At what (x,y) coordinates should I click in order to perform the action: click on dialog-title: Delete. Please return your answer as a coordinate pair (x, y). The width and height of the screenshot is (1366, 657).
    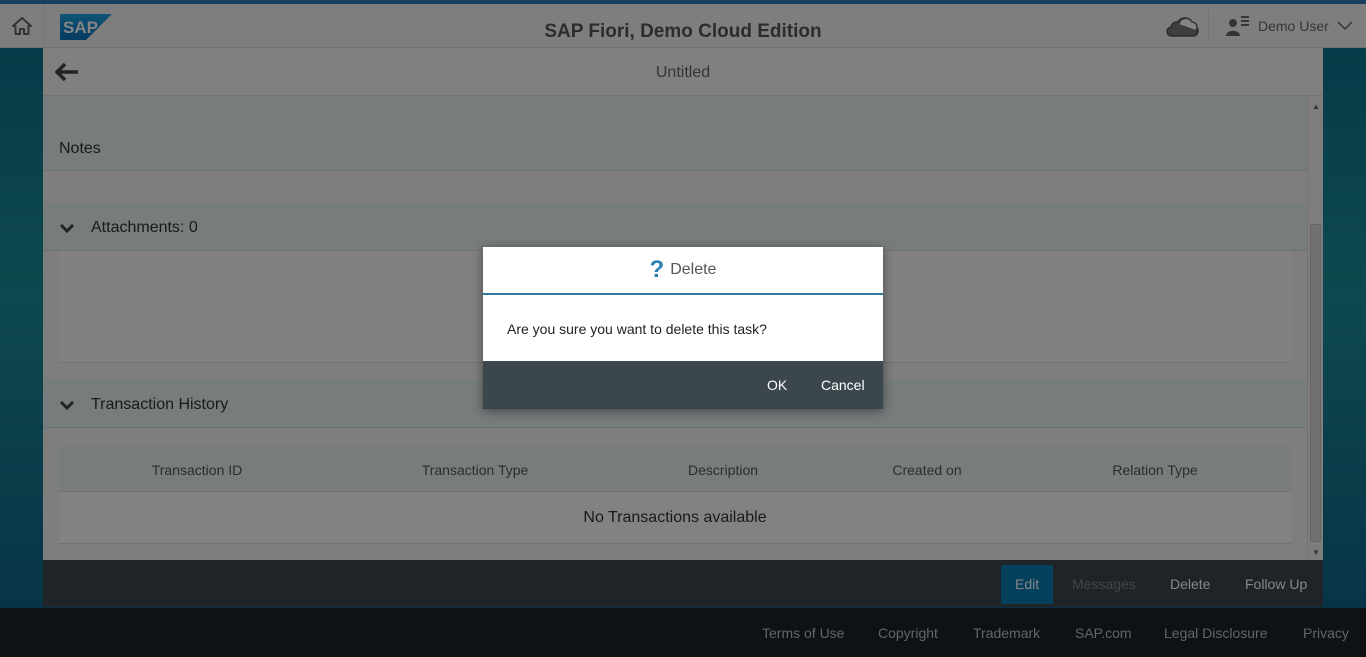
    Looking at the image, I should click on (693, 269).